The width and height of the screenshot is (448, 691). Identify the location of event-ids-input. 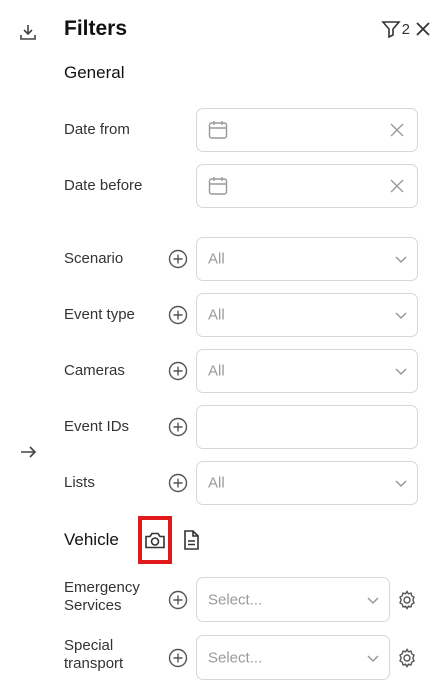
(307, 427).